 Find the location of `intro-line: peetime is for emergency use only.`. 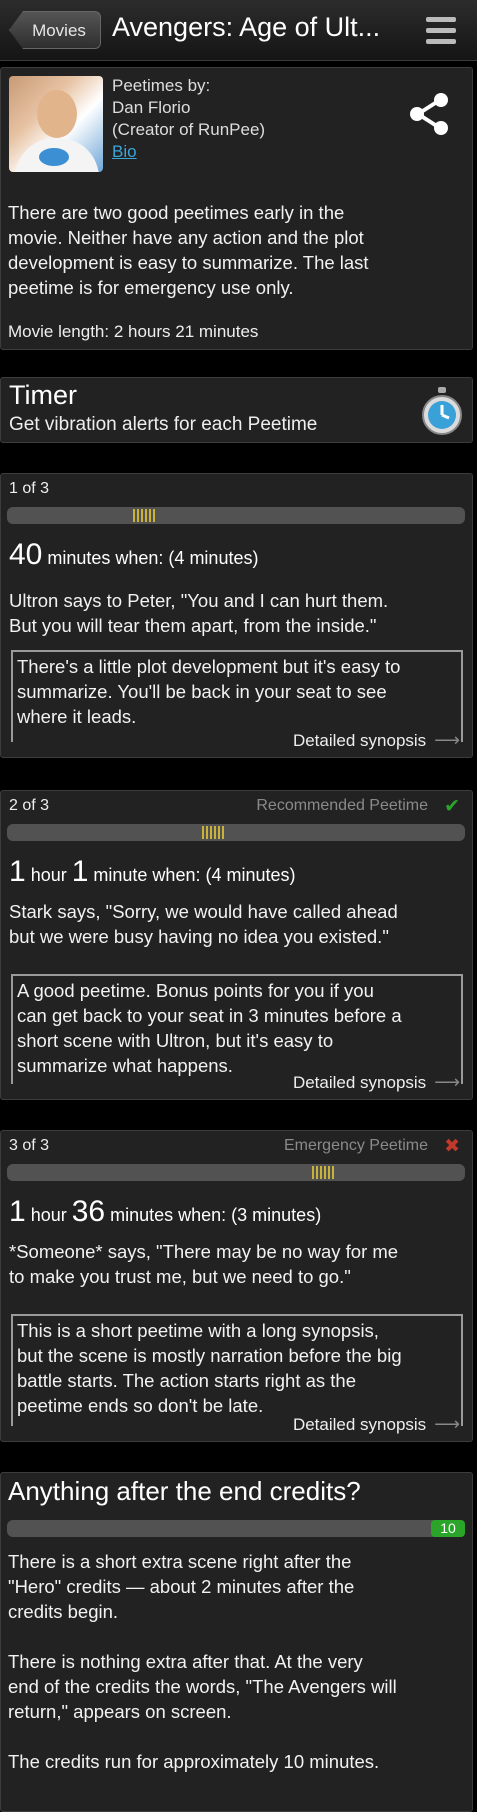

intro-line: peetime is for emergency use only. is located at coordinates (151, 287).